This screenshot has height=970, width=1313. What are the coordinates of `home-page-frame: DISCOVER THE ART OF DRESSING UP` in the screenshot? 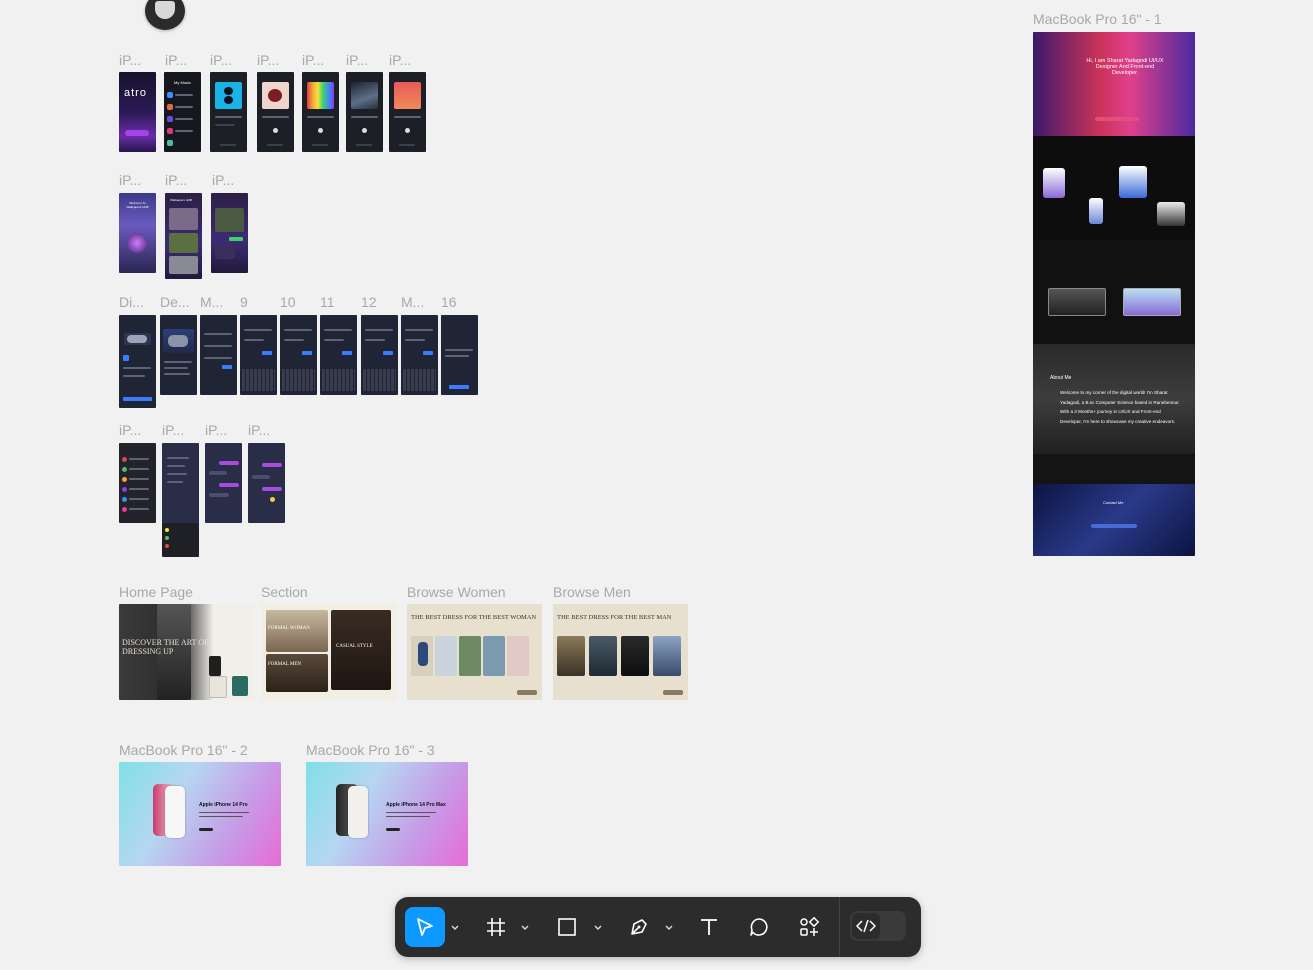 It's located at (186, 652).